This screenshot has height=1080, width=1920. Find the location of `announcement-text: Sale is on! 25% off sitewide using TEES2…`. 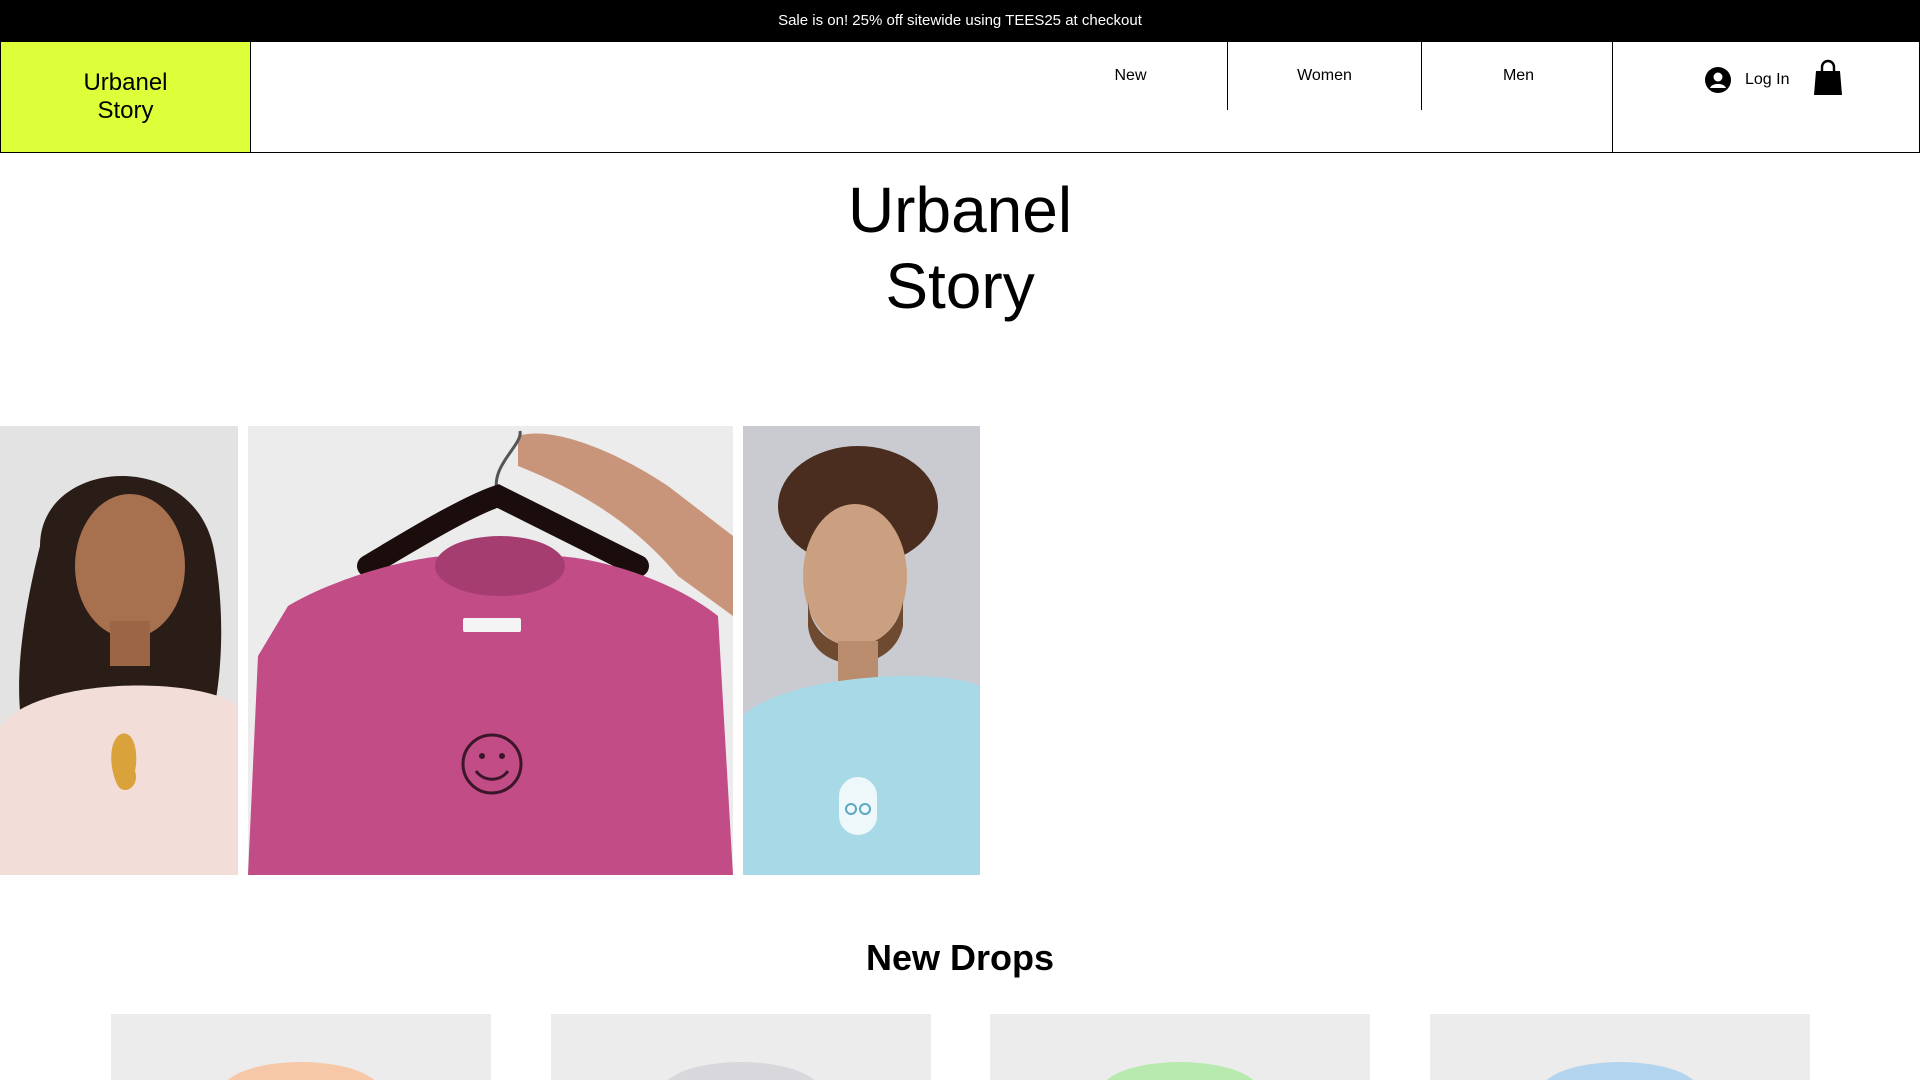

announcement-text: Sale is on! 25% off sitewide using TEES2… is located at coordinates (960, 20).